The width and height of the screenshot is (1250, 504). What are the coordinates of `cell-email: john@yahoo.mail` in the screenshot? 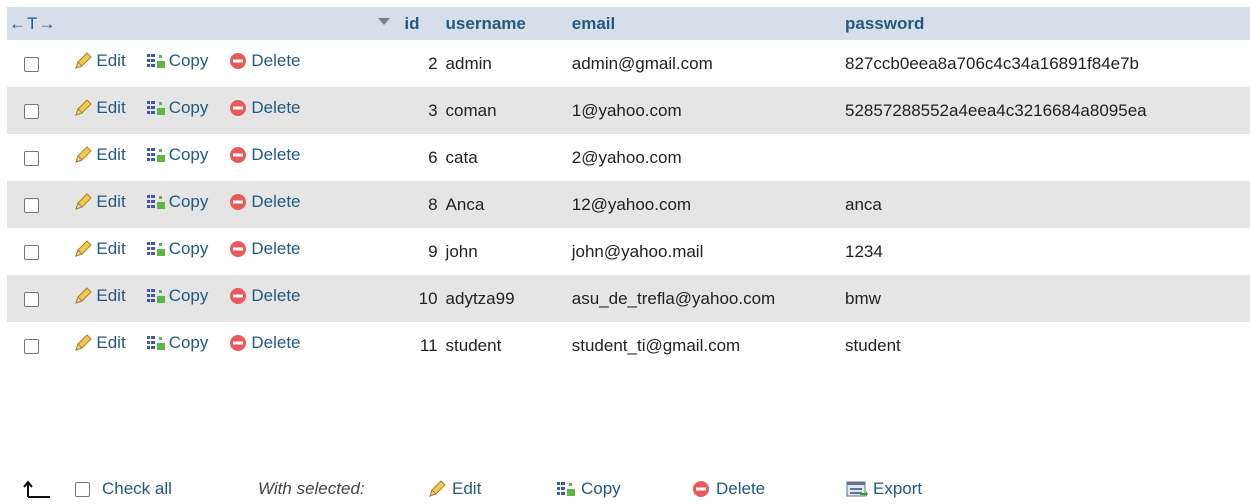 It's located at (708, 251).